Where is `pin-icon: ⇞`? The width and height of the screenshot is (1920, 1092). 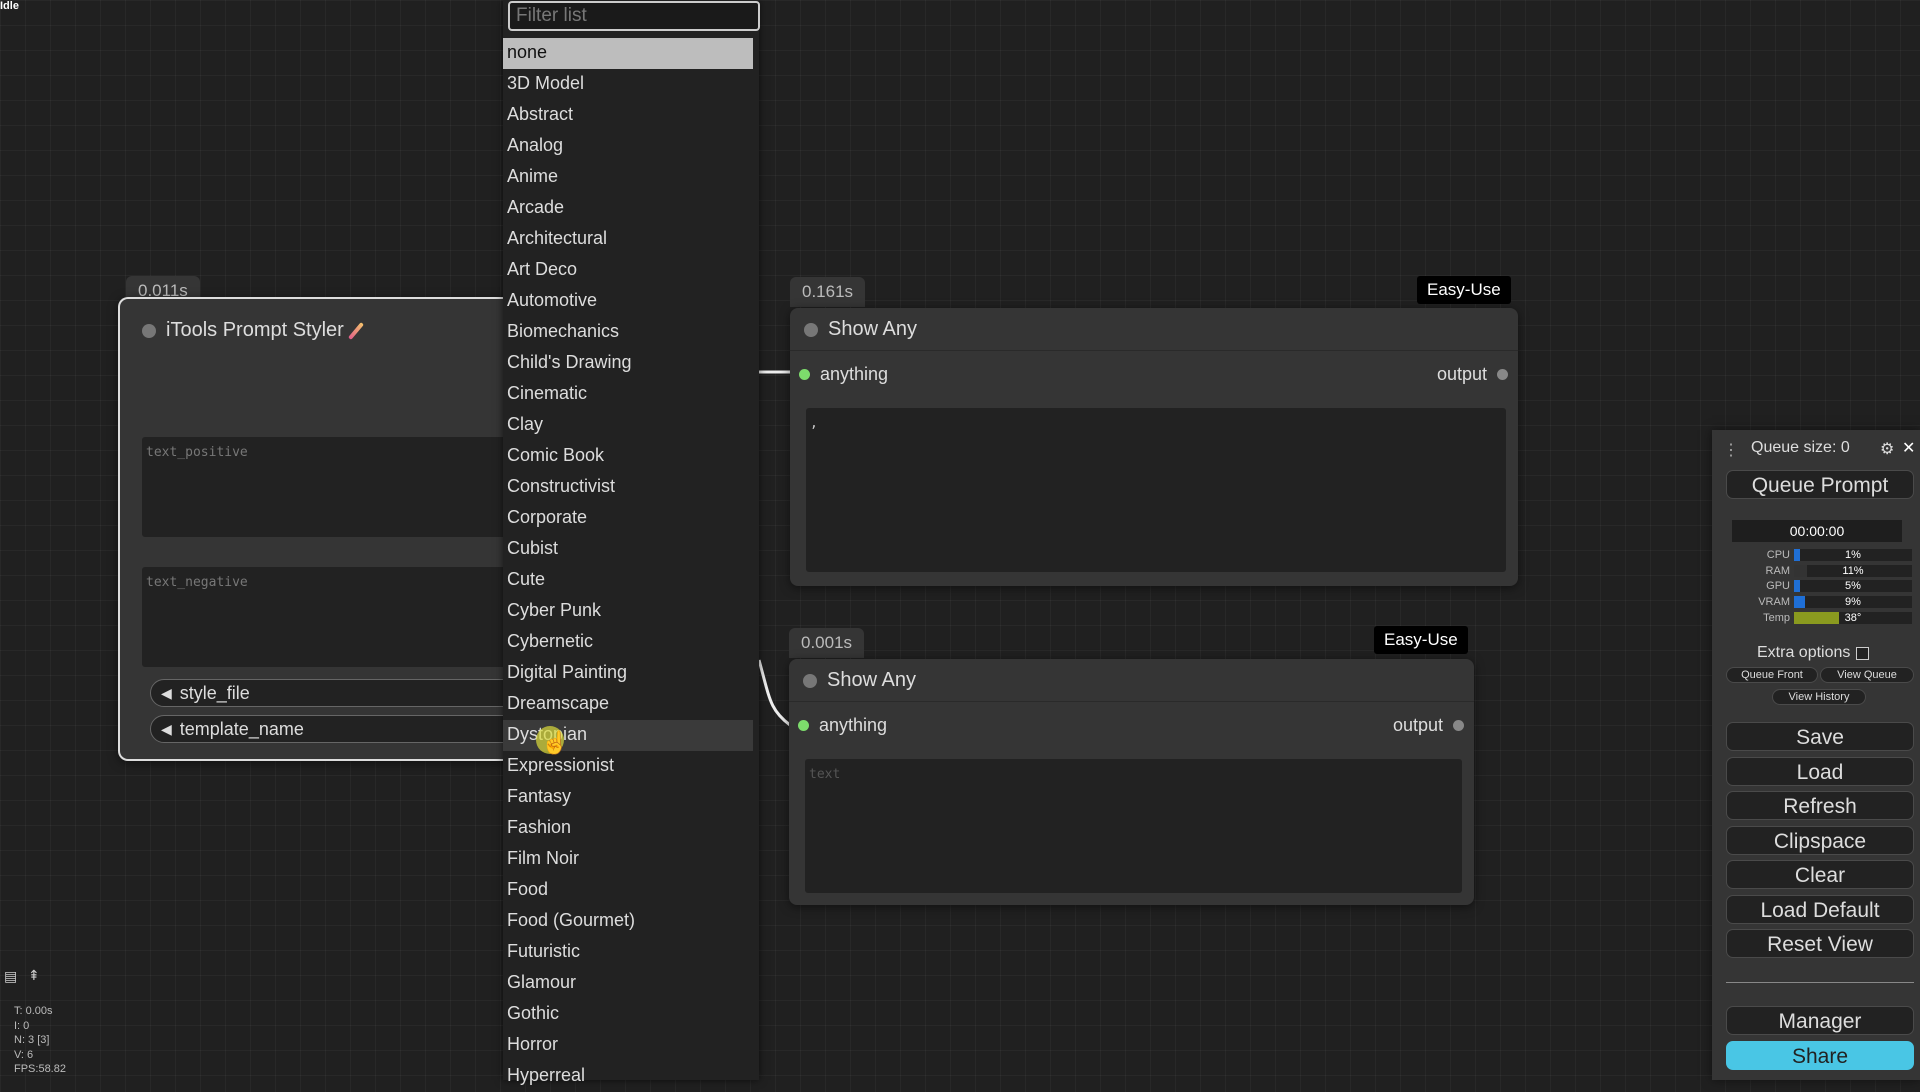 pin-icon: ⇞ is located at coordinates (34, 975).